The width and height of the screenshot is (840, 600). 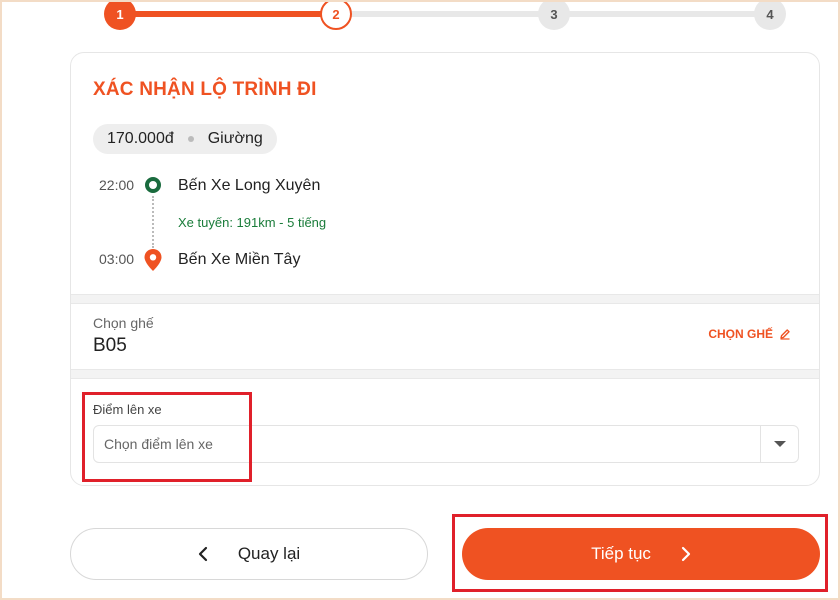 I want to click on back-button: Quay lại, so click(x=249, y=554).